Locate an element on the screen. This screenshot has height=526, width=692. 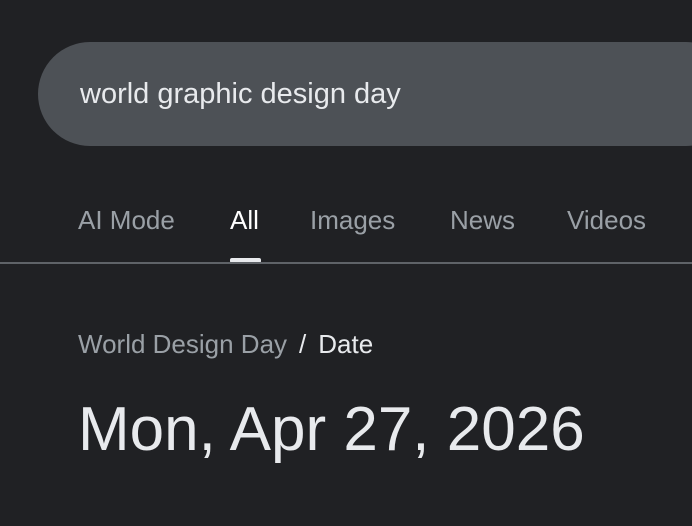
tab-news: News is located at coordinates (482, 225).